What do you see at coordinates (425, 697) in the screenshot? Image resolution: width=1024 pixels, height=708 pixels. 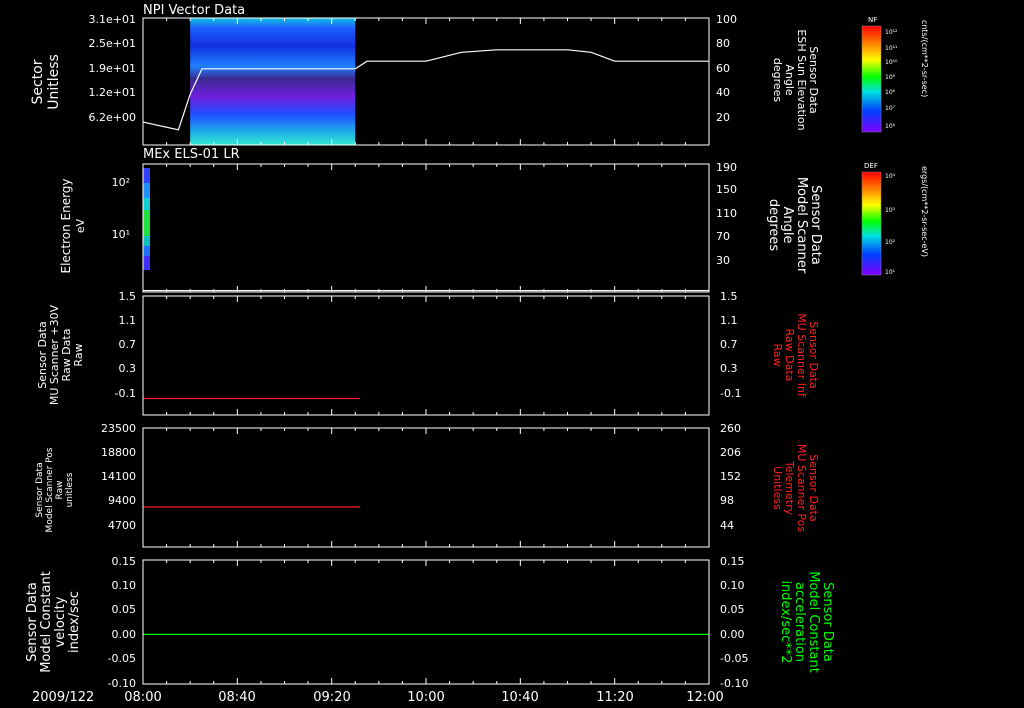 I see `xtick-3: 10:00` at bounding box center [425, 697].